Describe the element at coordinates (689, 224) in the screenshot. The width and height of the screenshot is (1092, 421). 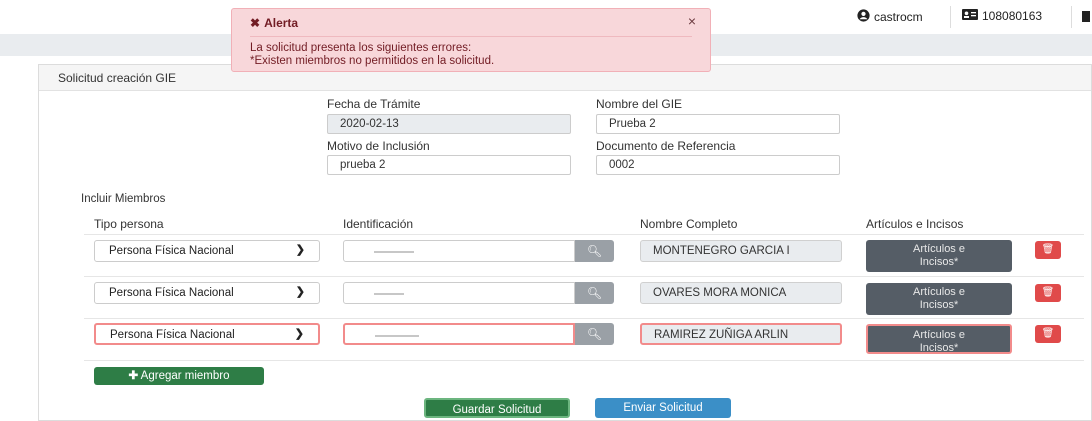
I see `column-header-nombre: Nombre Completo` at that location.